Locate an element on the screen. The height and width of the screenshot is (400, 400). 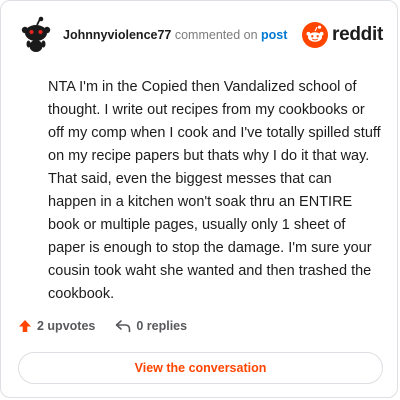
replies-stat: 0 replies is located at coordinates (151, 326).